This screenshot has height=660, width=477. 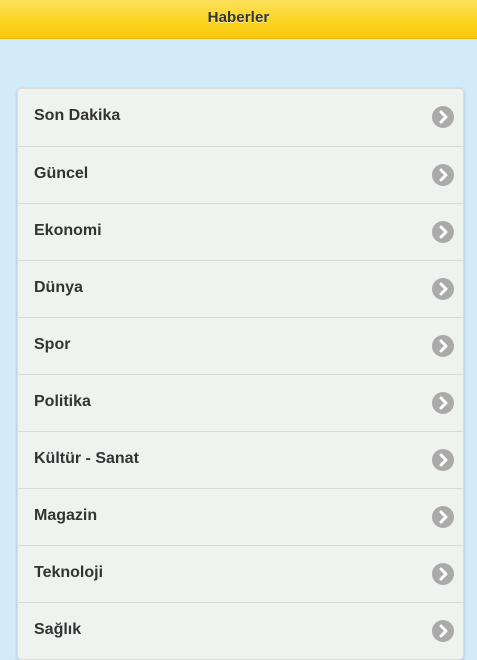 I want to click on list-item-teknoloji: Teknoloji, so click(x=240, y=573).